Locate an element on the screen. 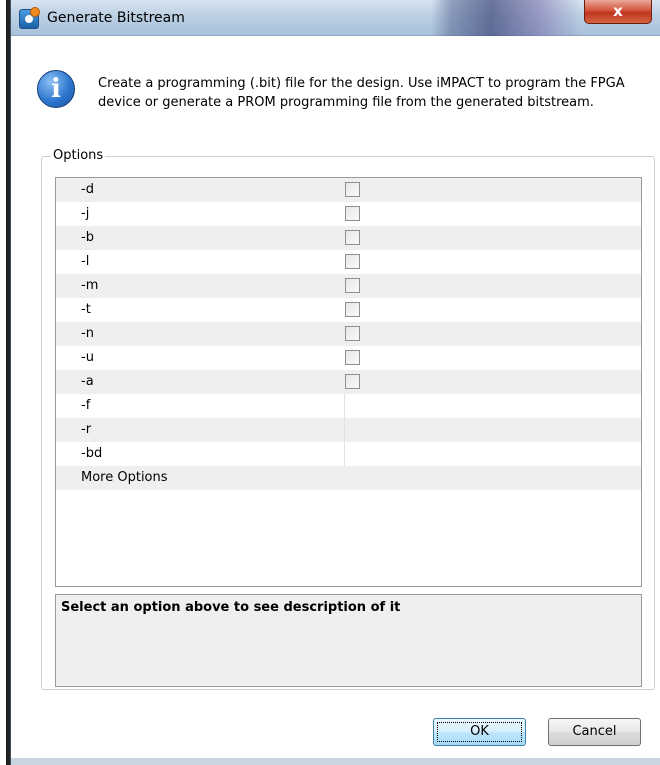 This screenshot has height=765, width=660. option-name: -t is located at coordinates (86, 309).